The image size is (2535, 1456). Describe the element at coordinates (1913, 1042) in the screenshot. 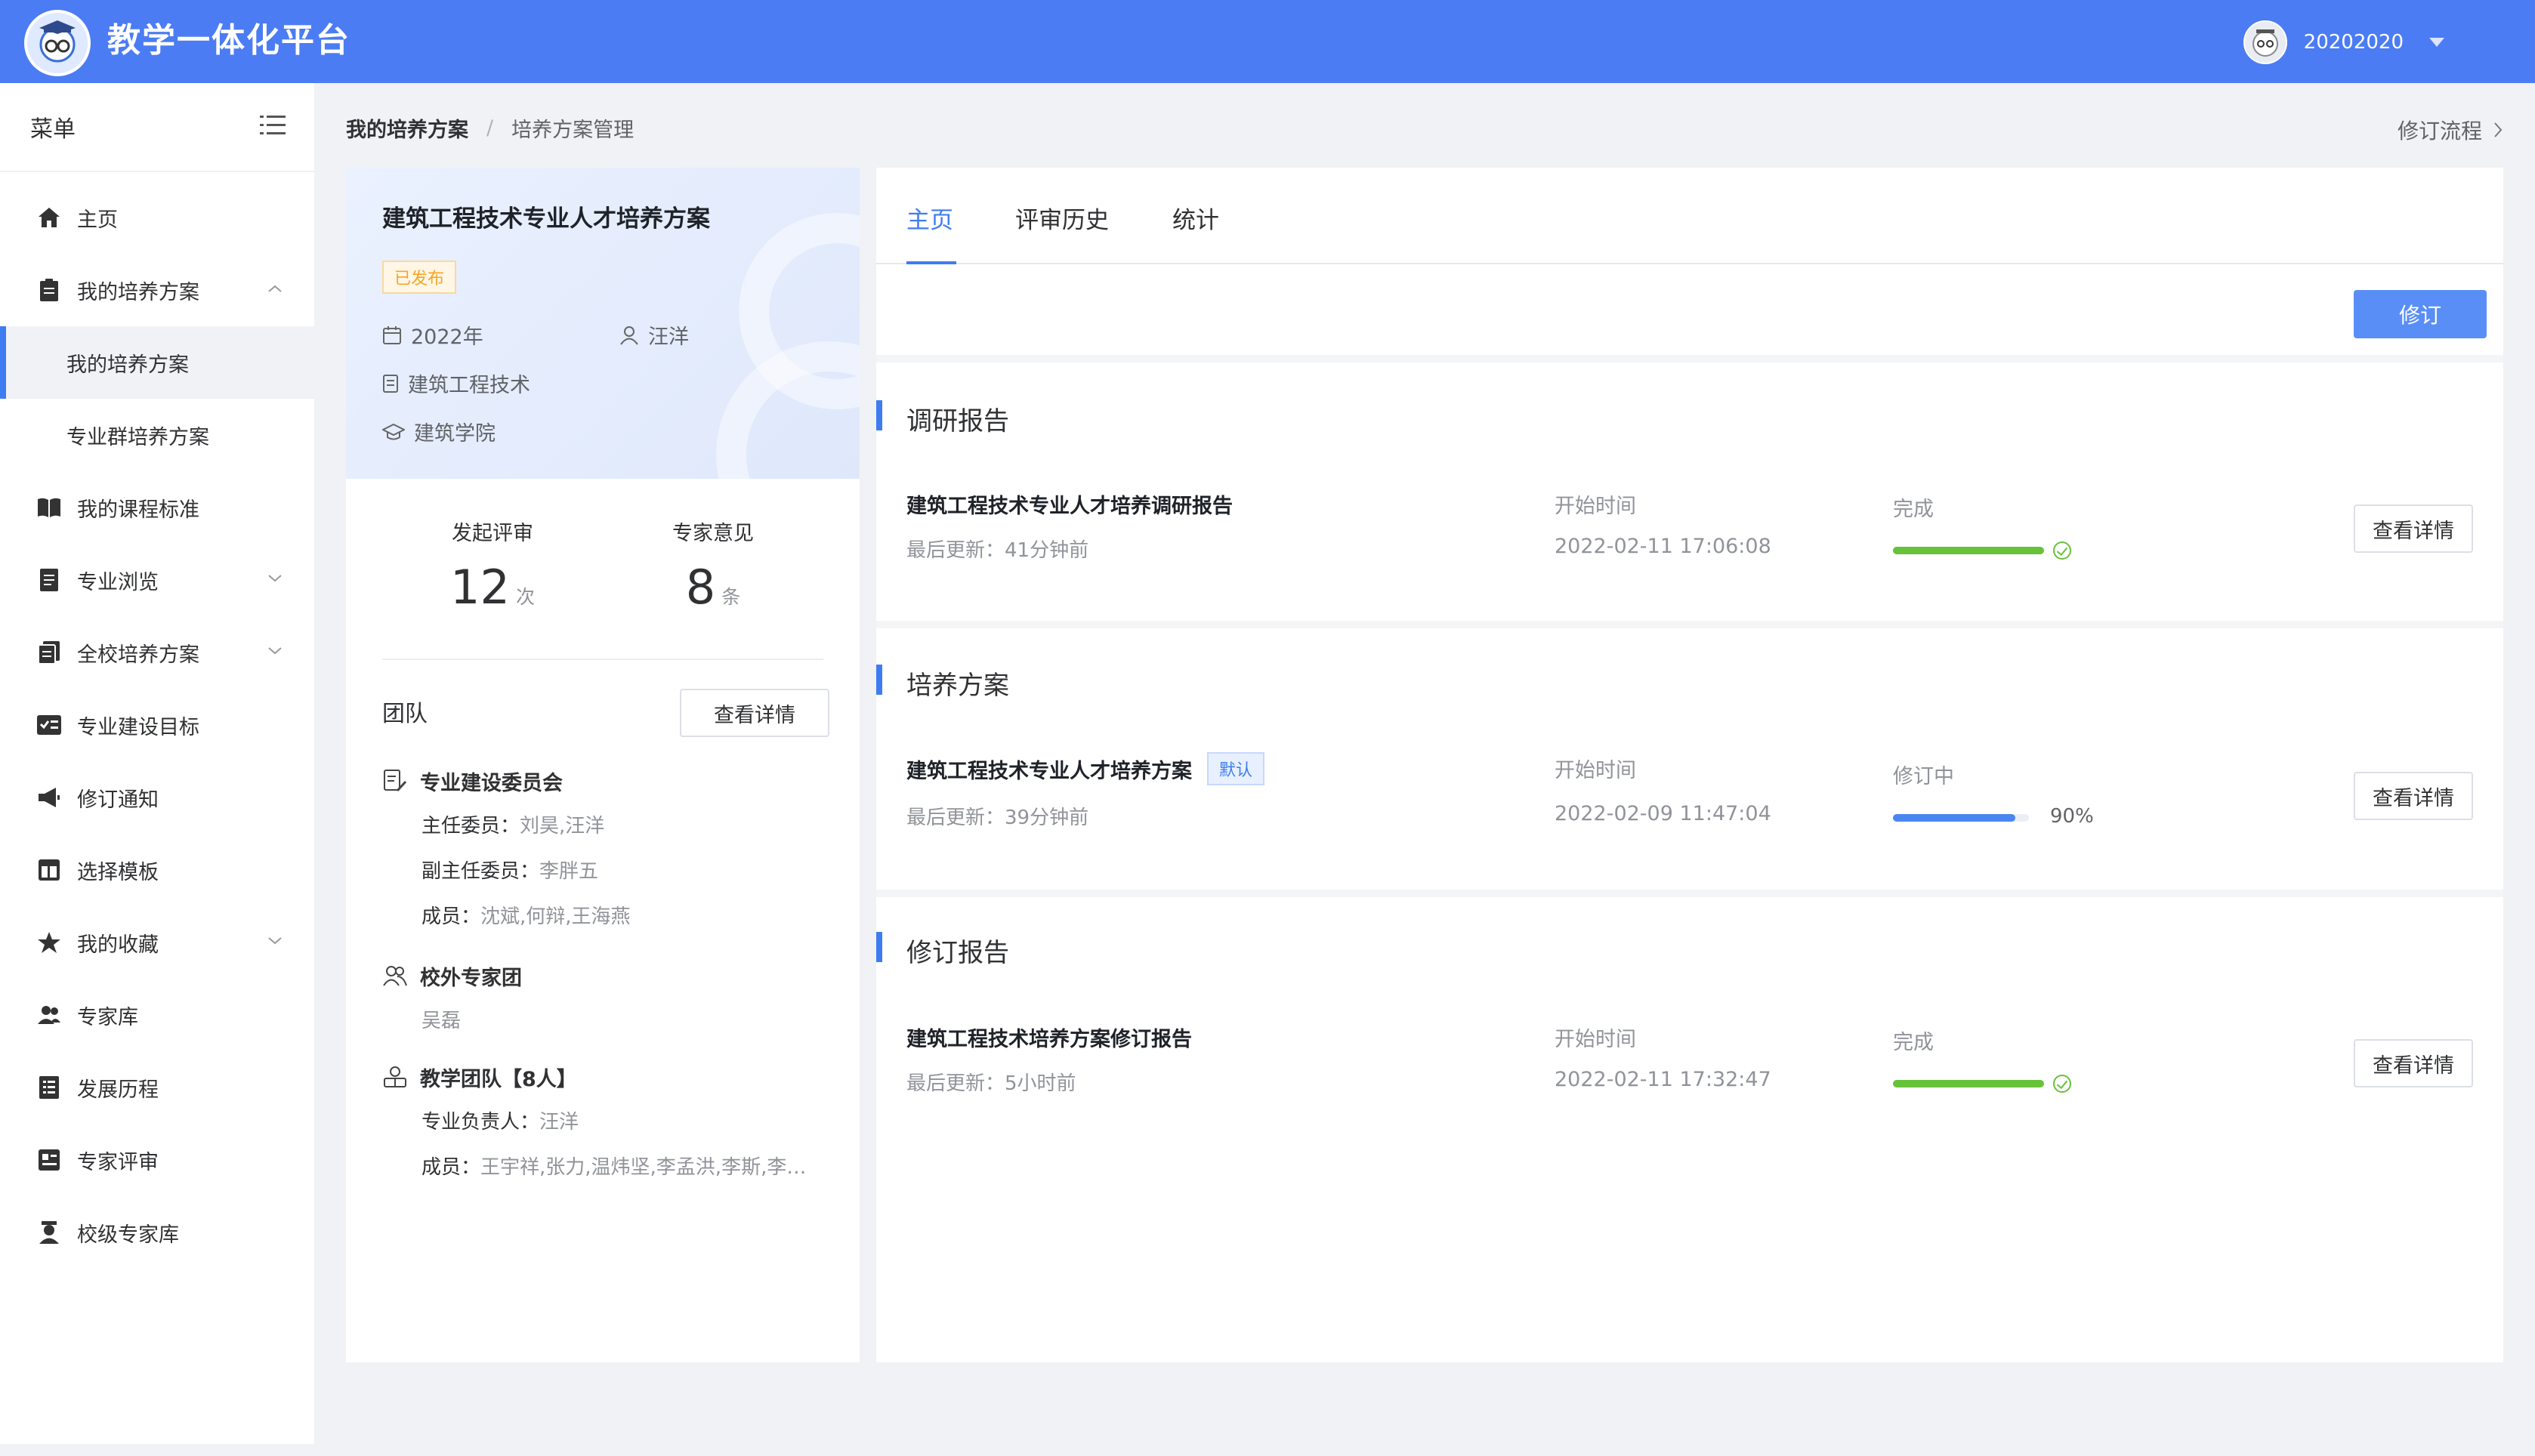

I see `status-label: 完成` at that location.